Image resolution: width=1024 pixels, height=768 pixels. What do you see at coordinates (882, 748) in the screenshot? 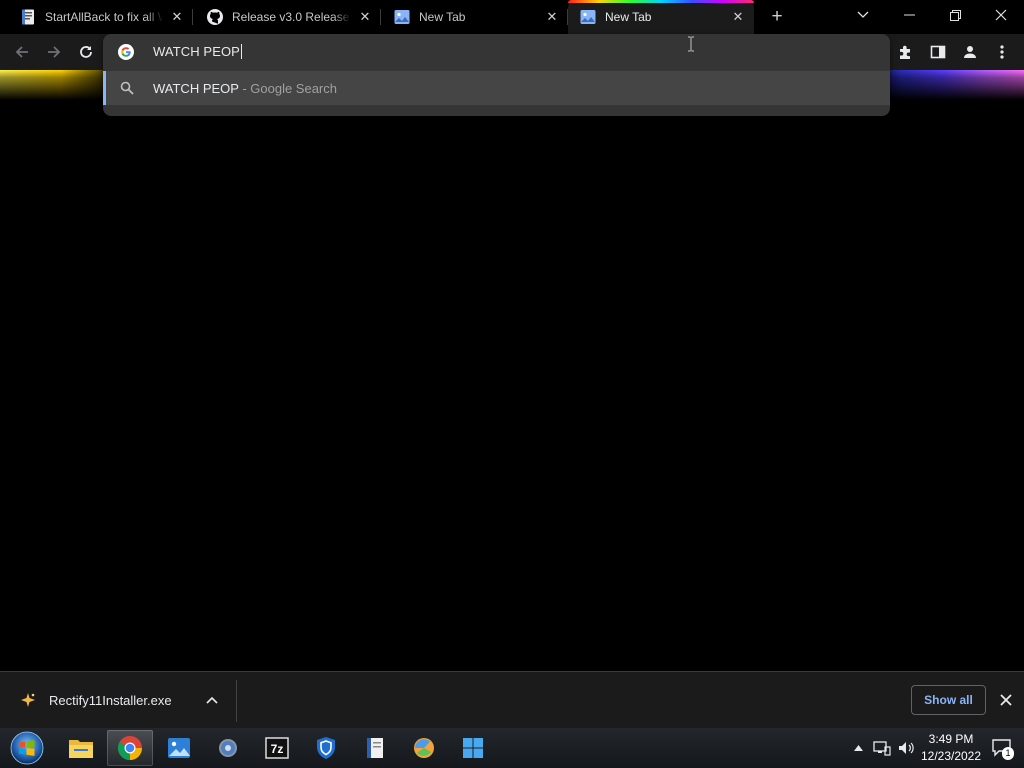
I see `network-icon` at bounding box center [882, 748].